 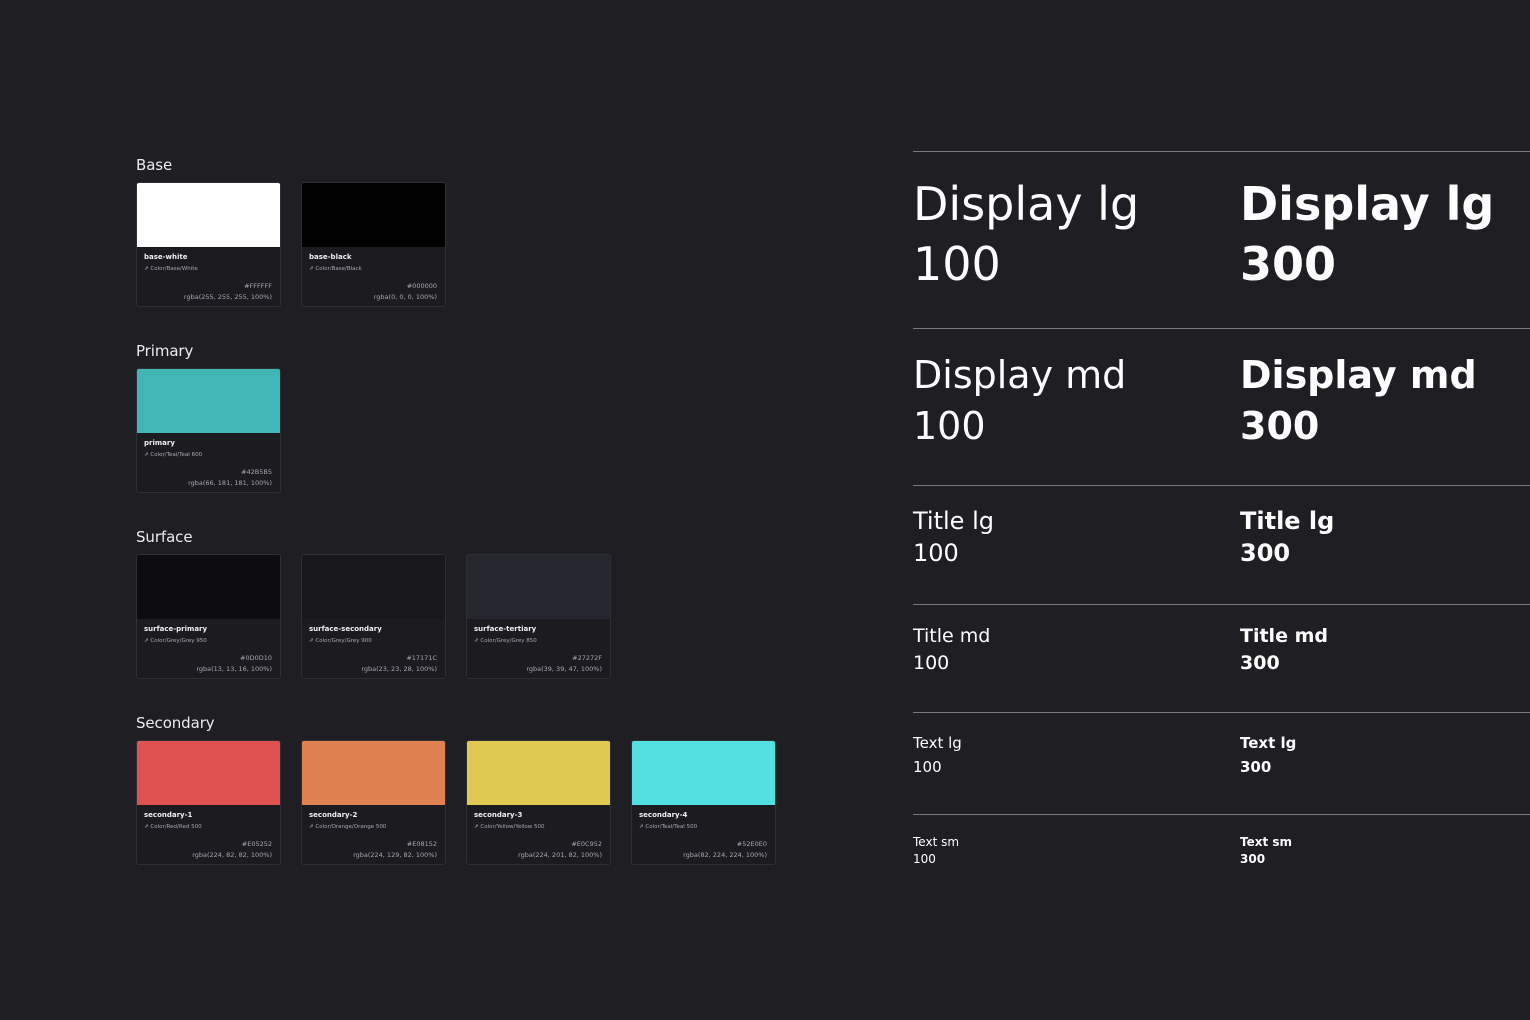 What do you see at coordinates (936, 851) in the screenshot?
I see `type-spec-text-sm-100: Text sm 100` at bounding box center [936, 851].